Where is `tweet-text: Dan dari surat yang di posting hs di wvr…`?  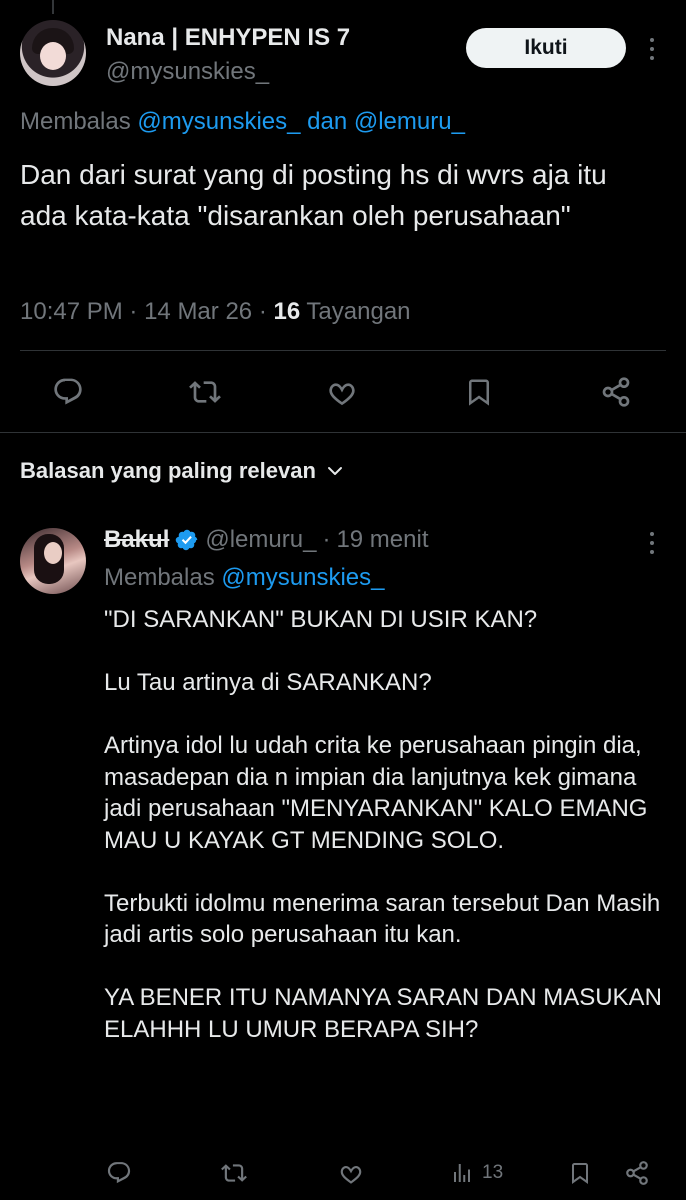
tweet-text: Dan dari surat yang di posting hs di wvr… is located at coordinates (313, 195).